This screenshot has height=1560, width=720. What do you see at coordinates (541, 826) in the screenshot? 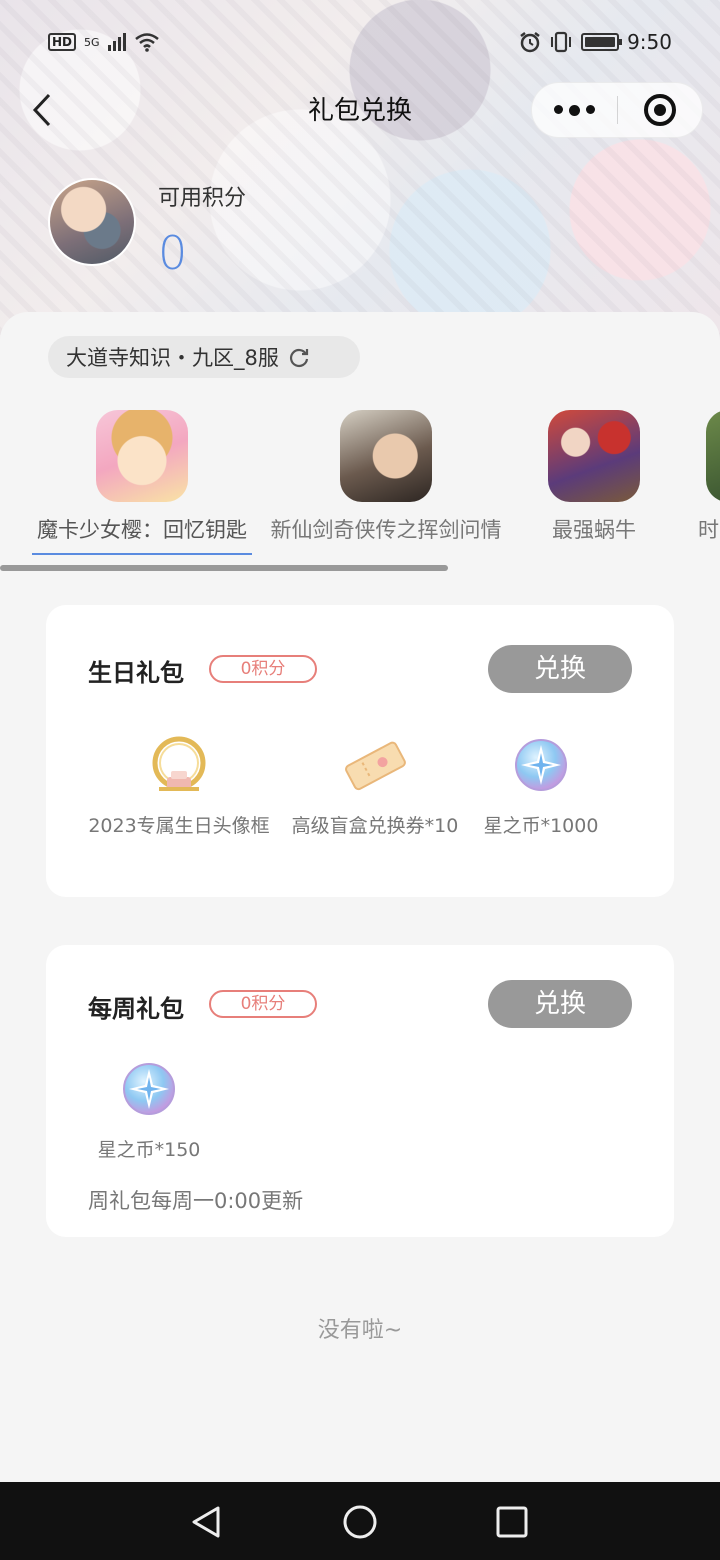
I see `reward-label: 星之币*1000` at bounding box center [541, 826].